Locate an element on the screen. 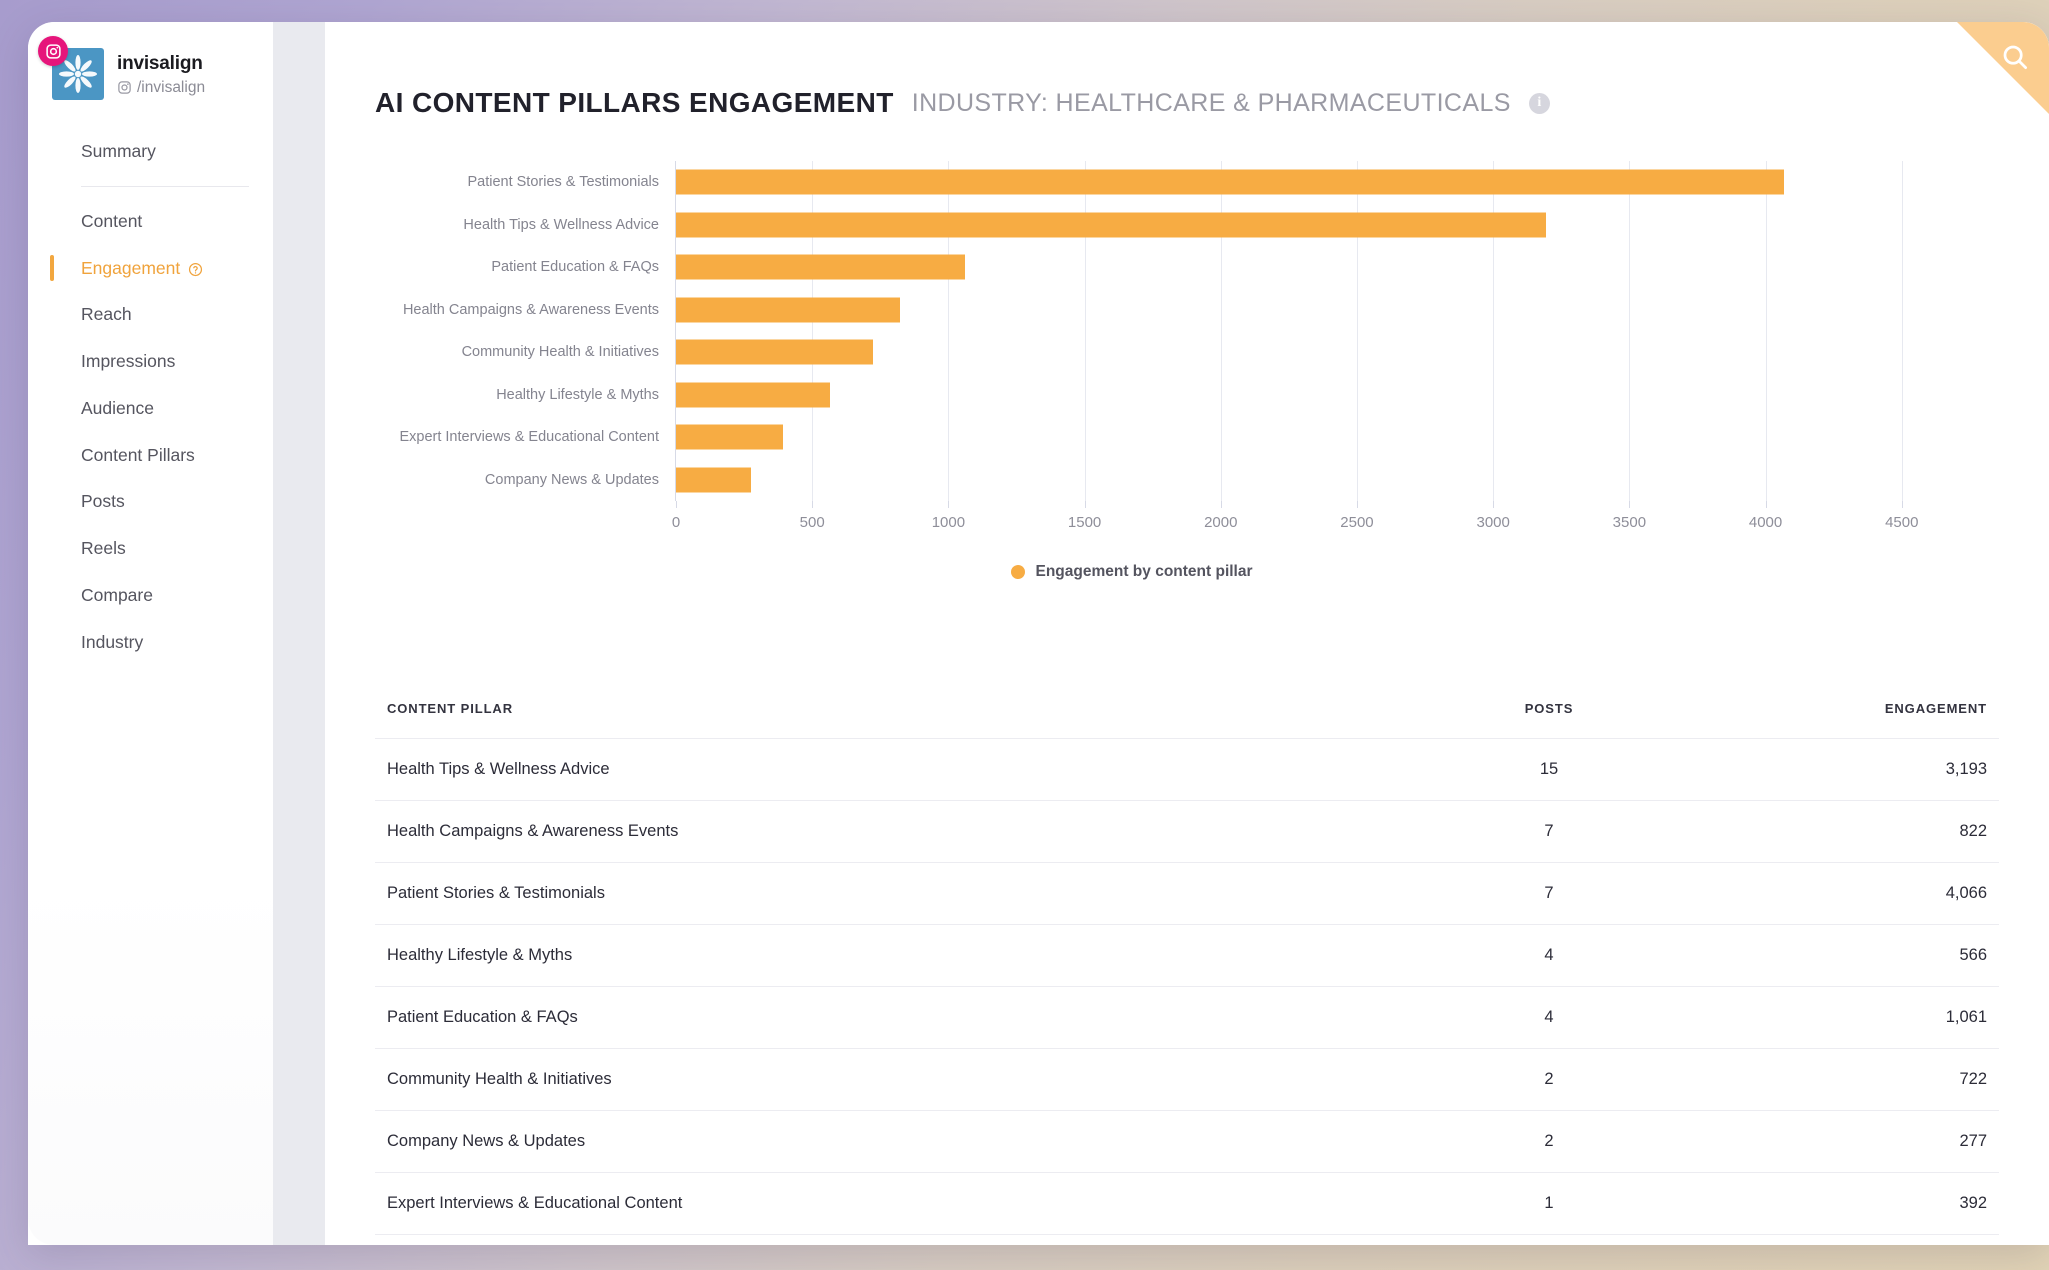  cell-engagement: 1,061 is located at coordinates (1849, 1017).